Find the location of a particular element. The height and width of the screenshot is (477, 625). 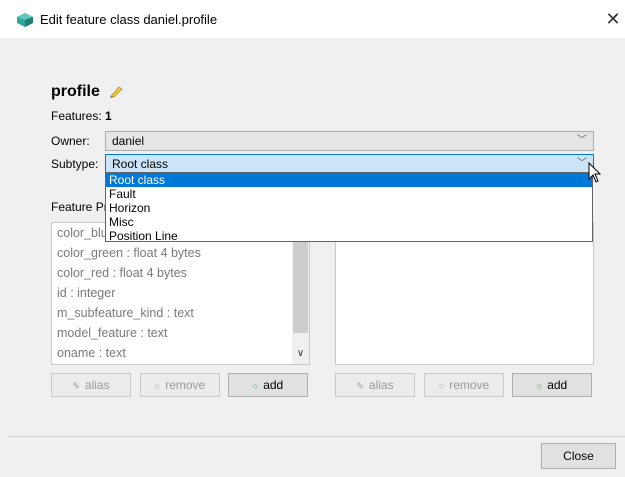

dropdown-option-position-line: Position Line is located at coordinates (349, 236).